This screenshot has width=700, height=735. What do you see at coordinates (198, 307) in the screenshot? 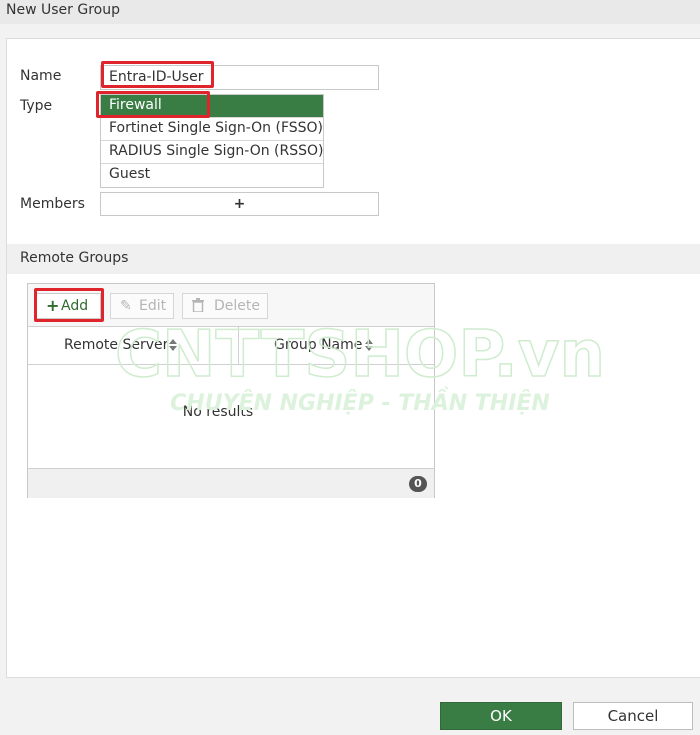
I see `trash-icon` at bounding box center [198, 307].